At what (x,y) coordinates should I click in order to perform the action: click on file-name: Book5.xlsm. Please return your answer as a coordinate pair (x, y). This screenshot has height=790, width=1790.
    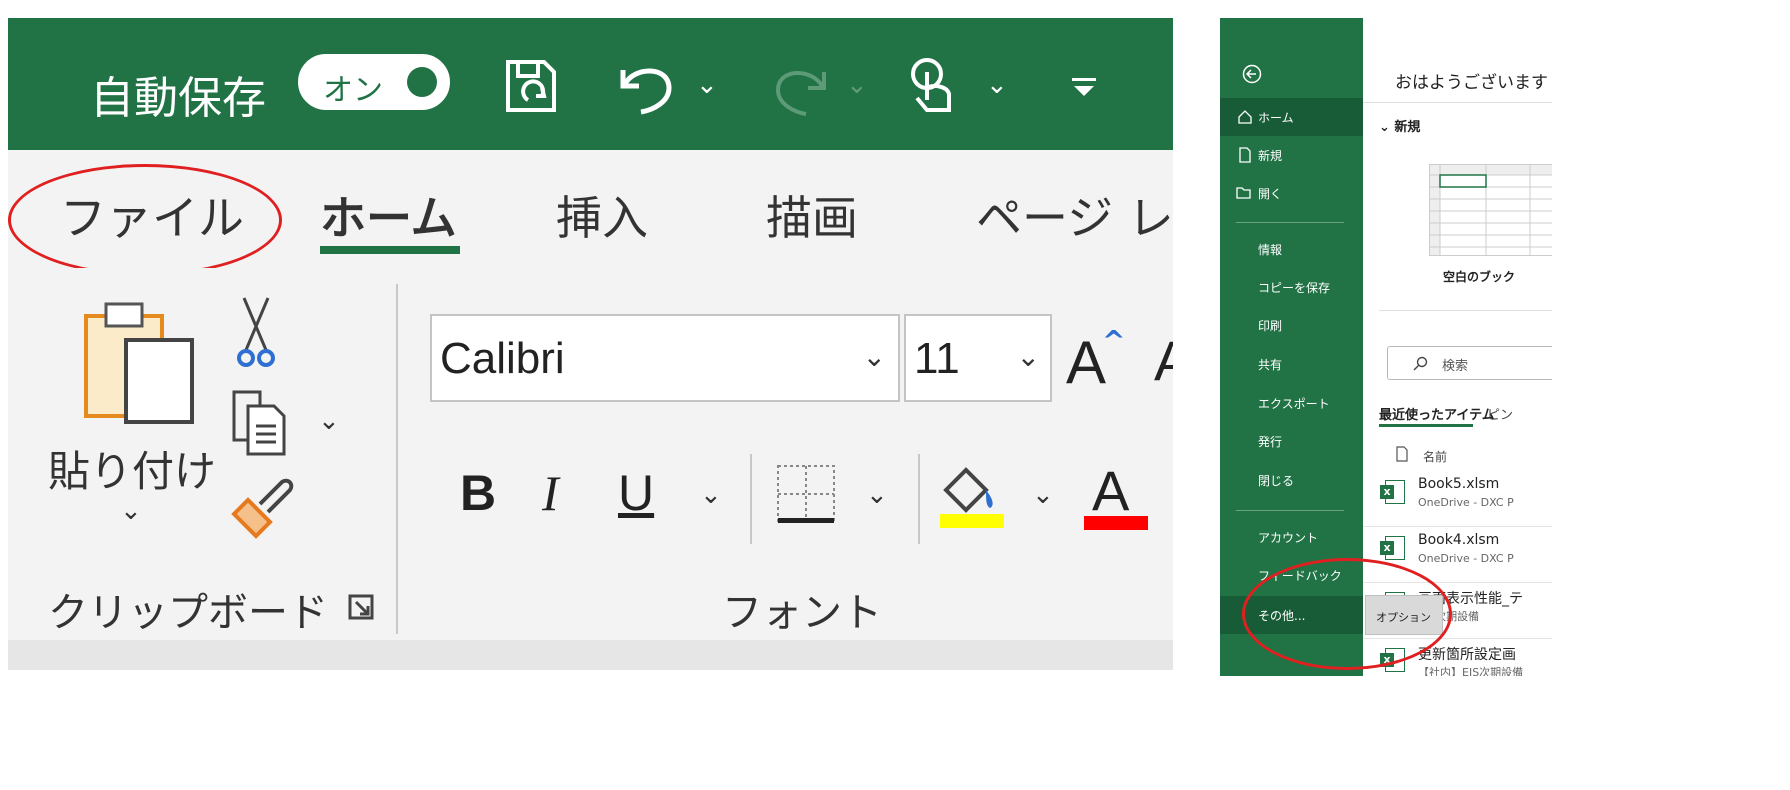
    Looking at the image, I should click on (1459, 484).